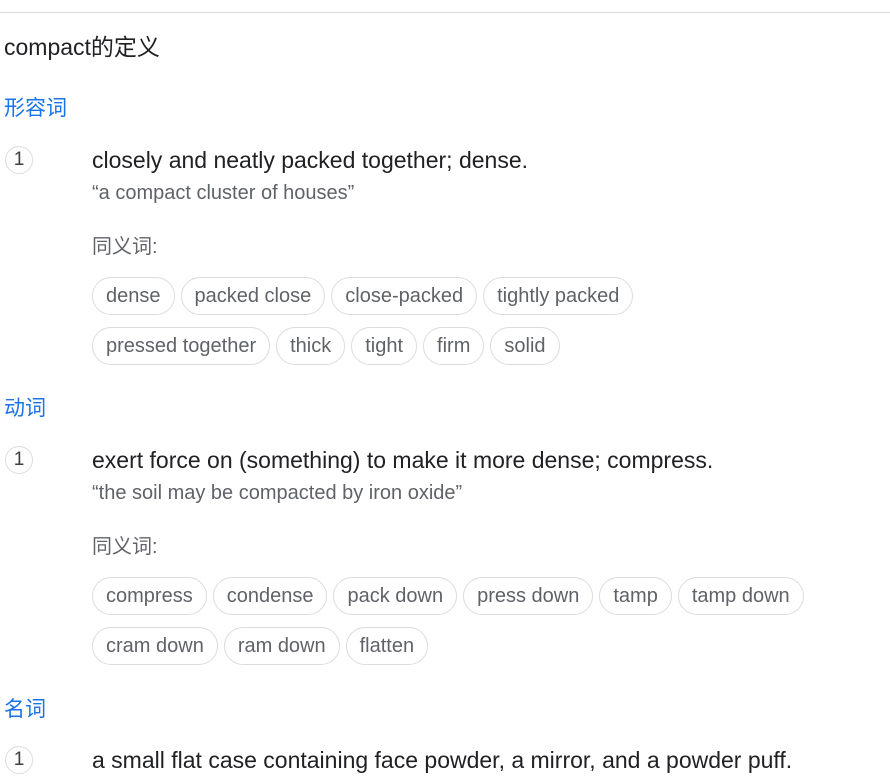 The height and width of the screenshot is (782, 890). What do you see at coordinates (82, 47) in the screenshot?
I see `page-title: compact的定义` at bounding box center [82, 47].